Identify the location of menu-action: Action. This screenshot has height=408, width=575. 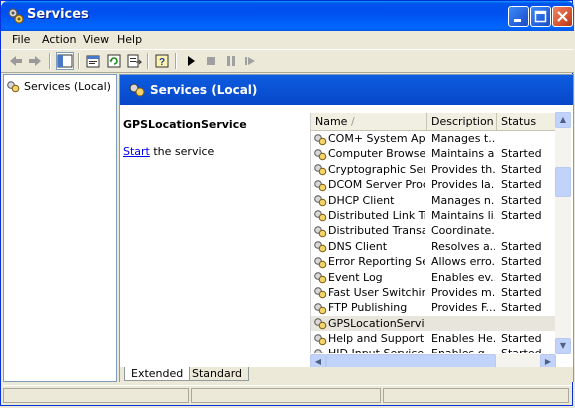
(59, 39).